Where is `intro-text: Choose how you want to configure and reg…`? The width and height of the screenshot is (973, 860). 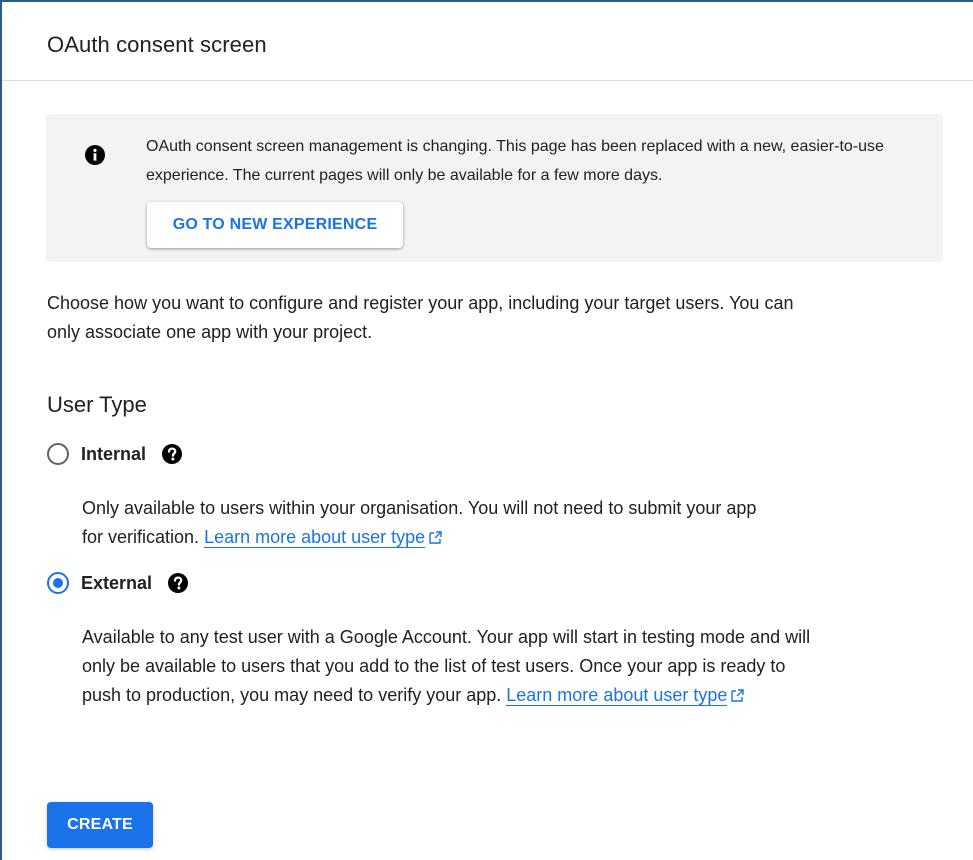 intro-text: Choose how you want to configure and reg… is located at coordinates (420, 317).